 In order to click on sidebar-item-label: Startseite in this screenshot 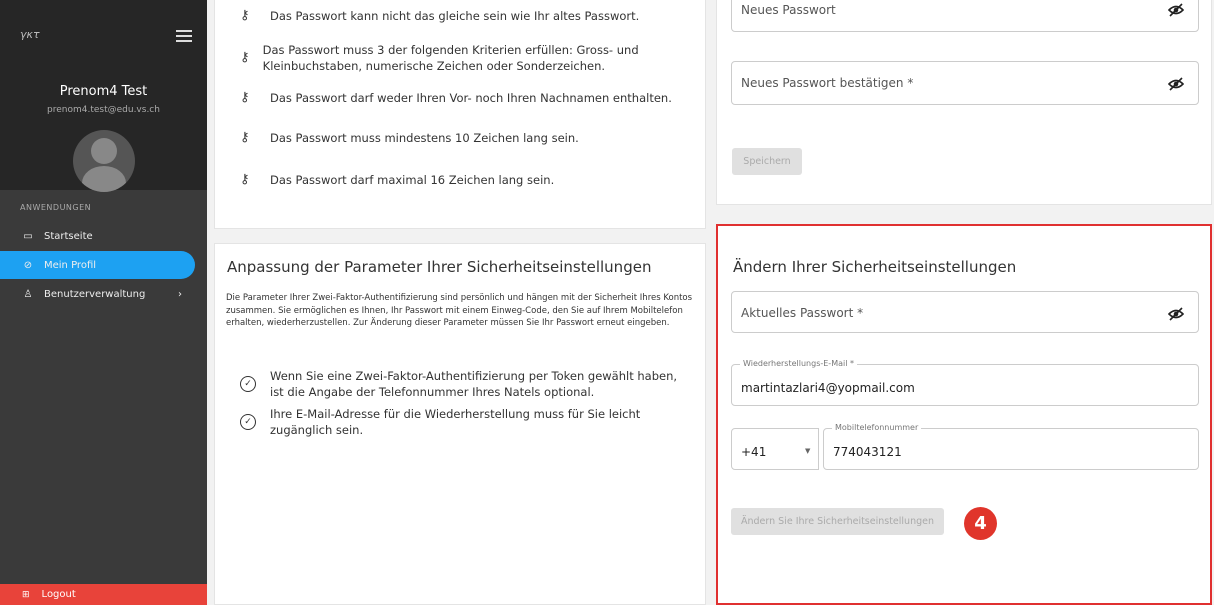, I will do `click(68, 236)`.